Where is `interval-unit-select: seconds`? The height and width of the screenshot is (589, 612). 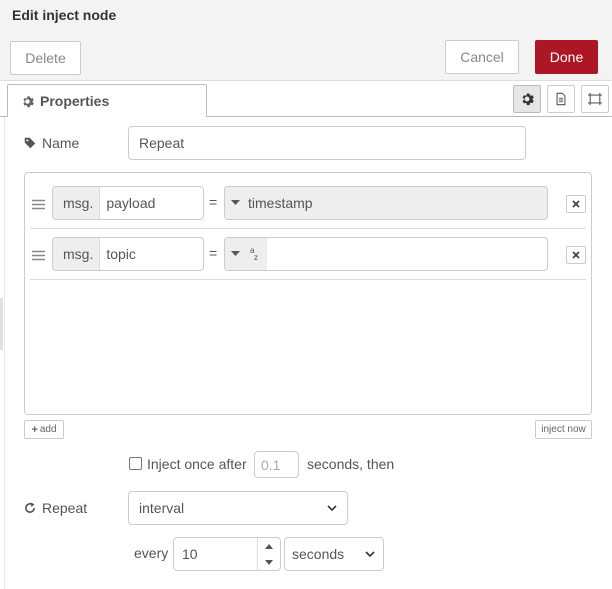
interval-unit-select: seconds is located at coordinates (334, 554).